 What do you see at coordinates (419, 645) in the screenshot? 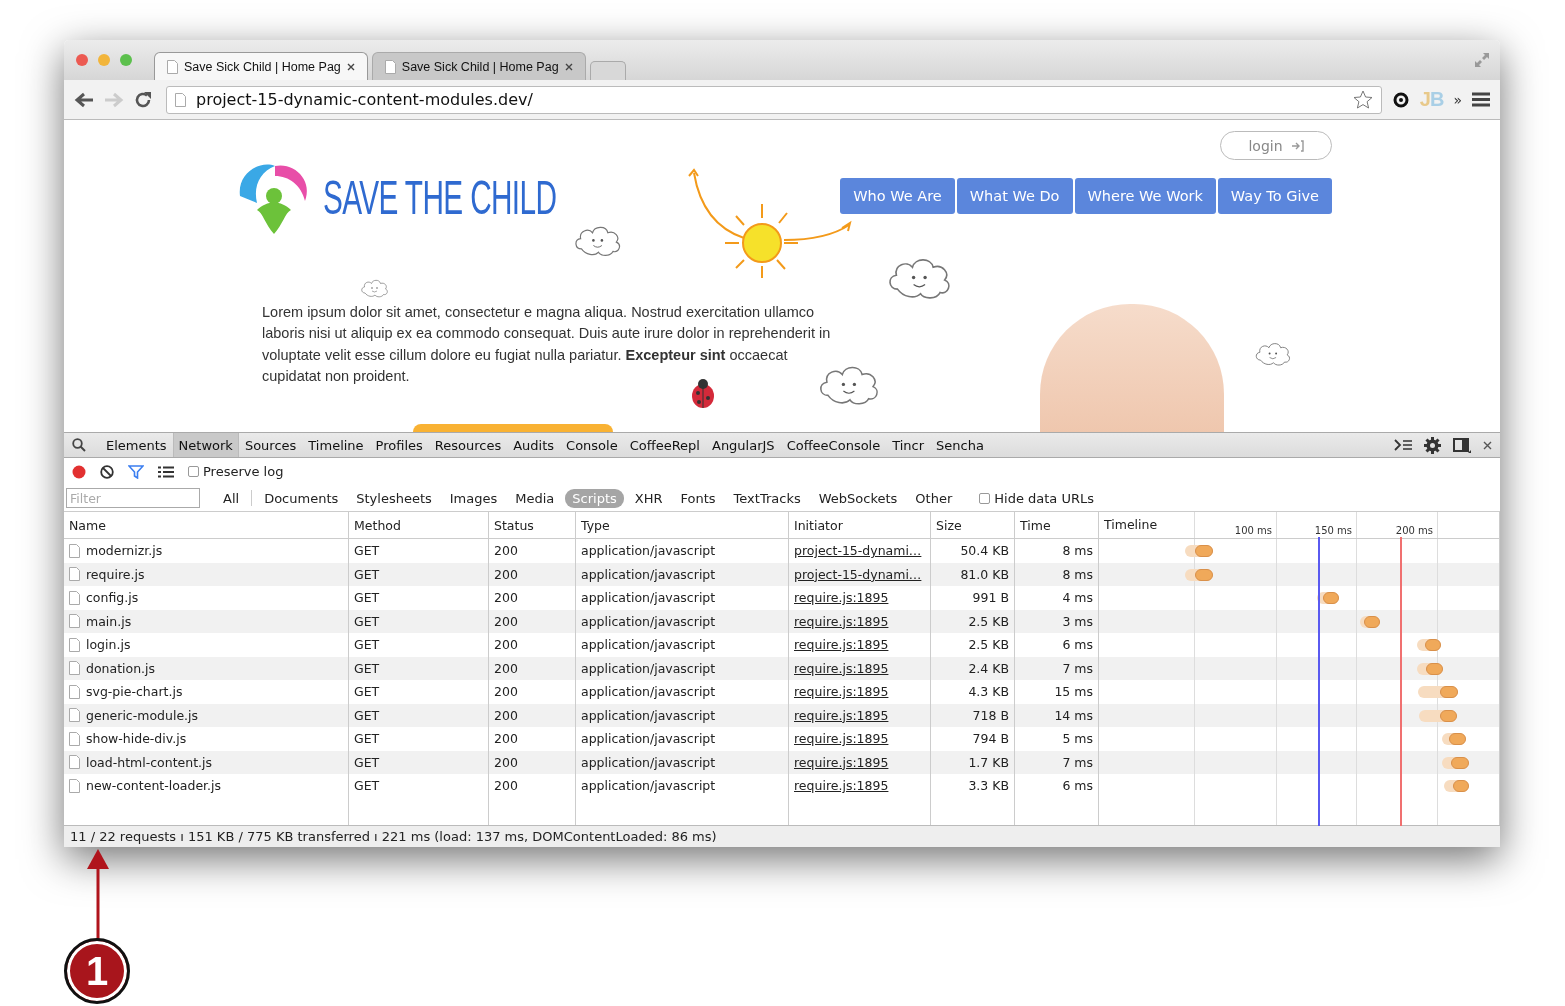
I see `table-cell: GET` at bounding box center [419, 645].